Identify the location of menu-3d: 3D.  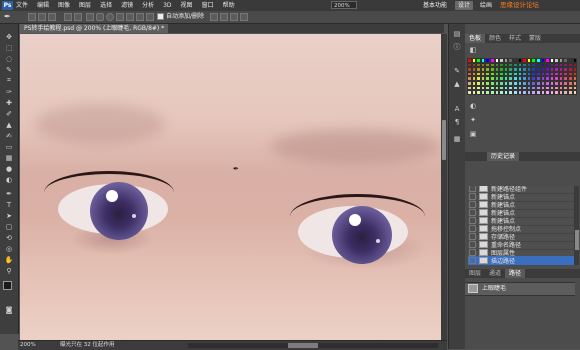
(167, 5).